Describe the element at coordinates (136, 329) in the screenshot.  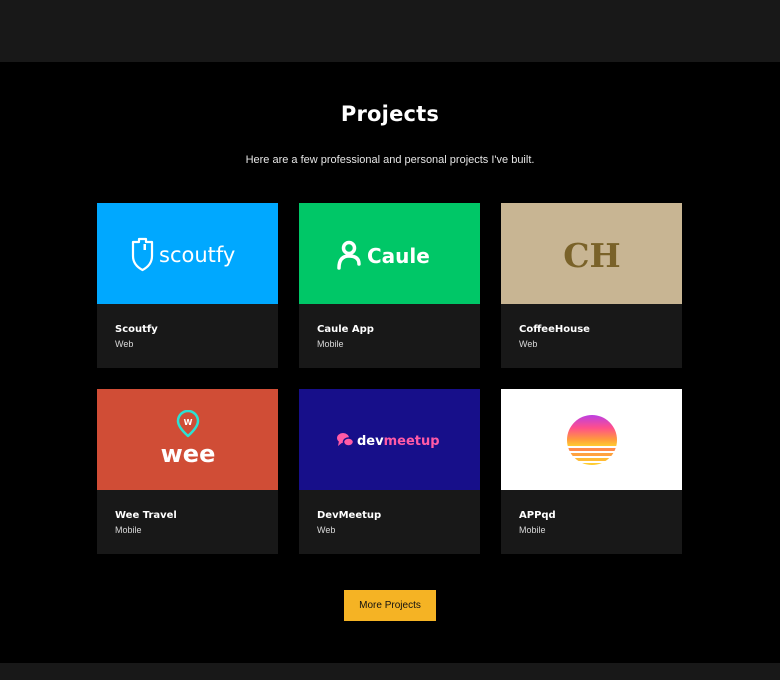
I see `project-name: Scoutfy` at that location.